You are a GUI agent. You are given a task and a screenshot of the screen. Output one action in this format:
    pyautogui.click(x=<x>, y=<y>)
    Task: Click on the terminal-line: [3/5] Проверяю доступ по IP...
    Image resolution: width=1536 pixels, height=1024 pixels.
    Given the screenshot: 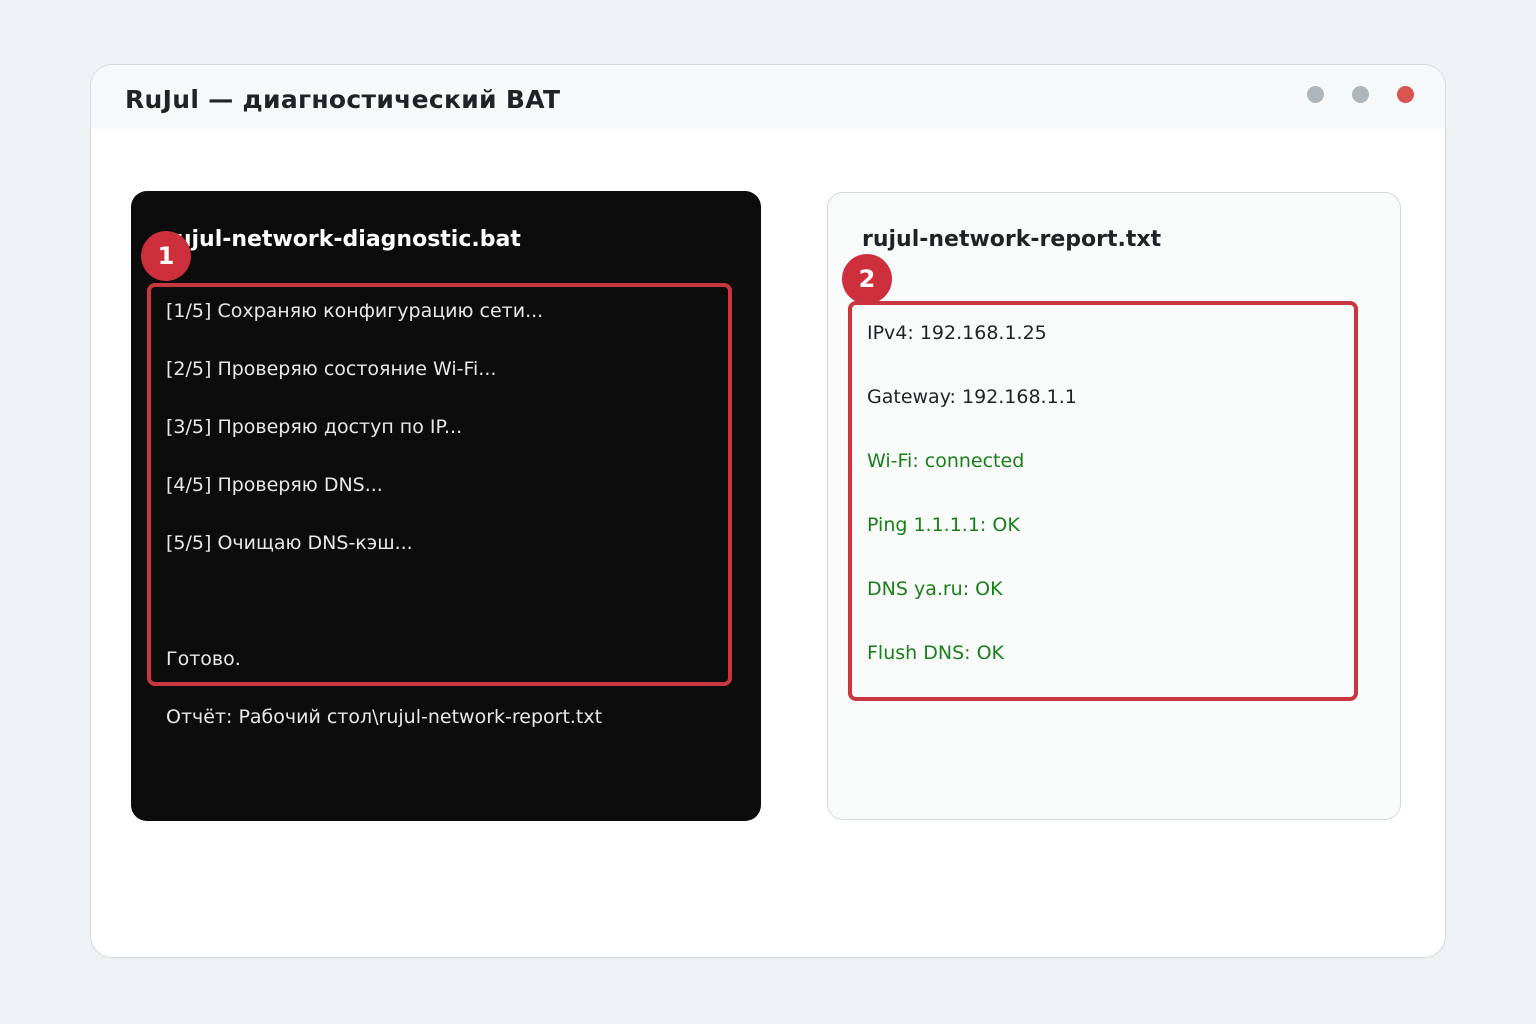 What is the action you would take?
    pyautogui.click(x=314, y=427)
    